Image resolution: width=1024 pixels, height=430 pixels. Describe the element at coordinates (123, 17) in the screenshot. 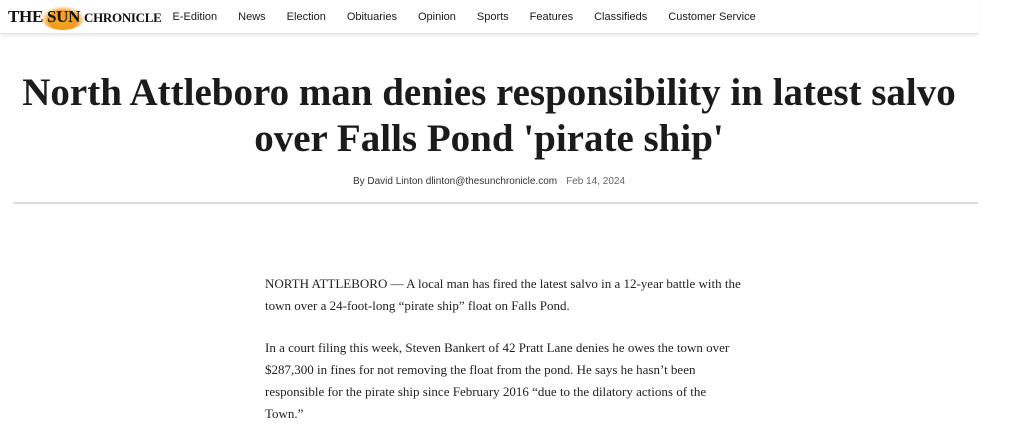

I see `logo-word-chronicle: CHRONICLE` at that location.